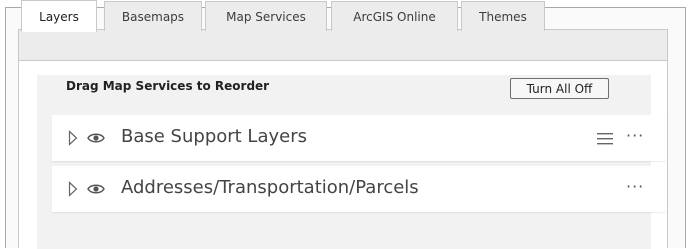 This screenshot has height=249, width=688. Describe the element at coordinates (394, 16) in the screenshot. I see `tab-arcgis-online: ArcGIS Online` at that location.